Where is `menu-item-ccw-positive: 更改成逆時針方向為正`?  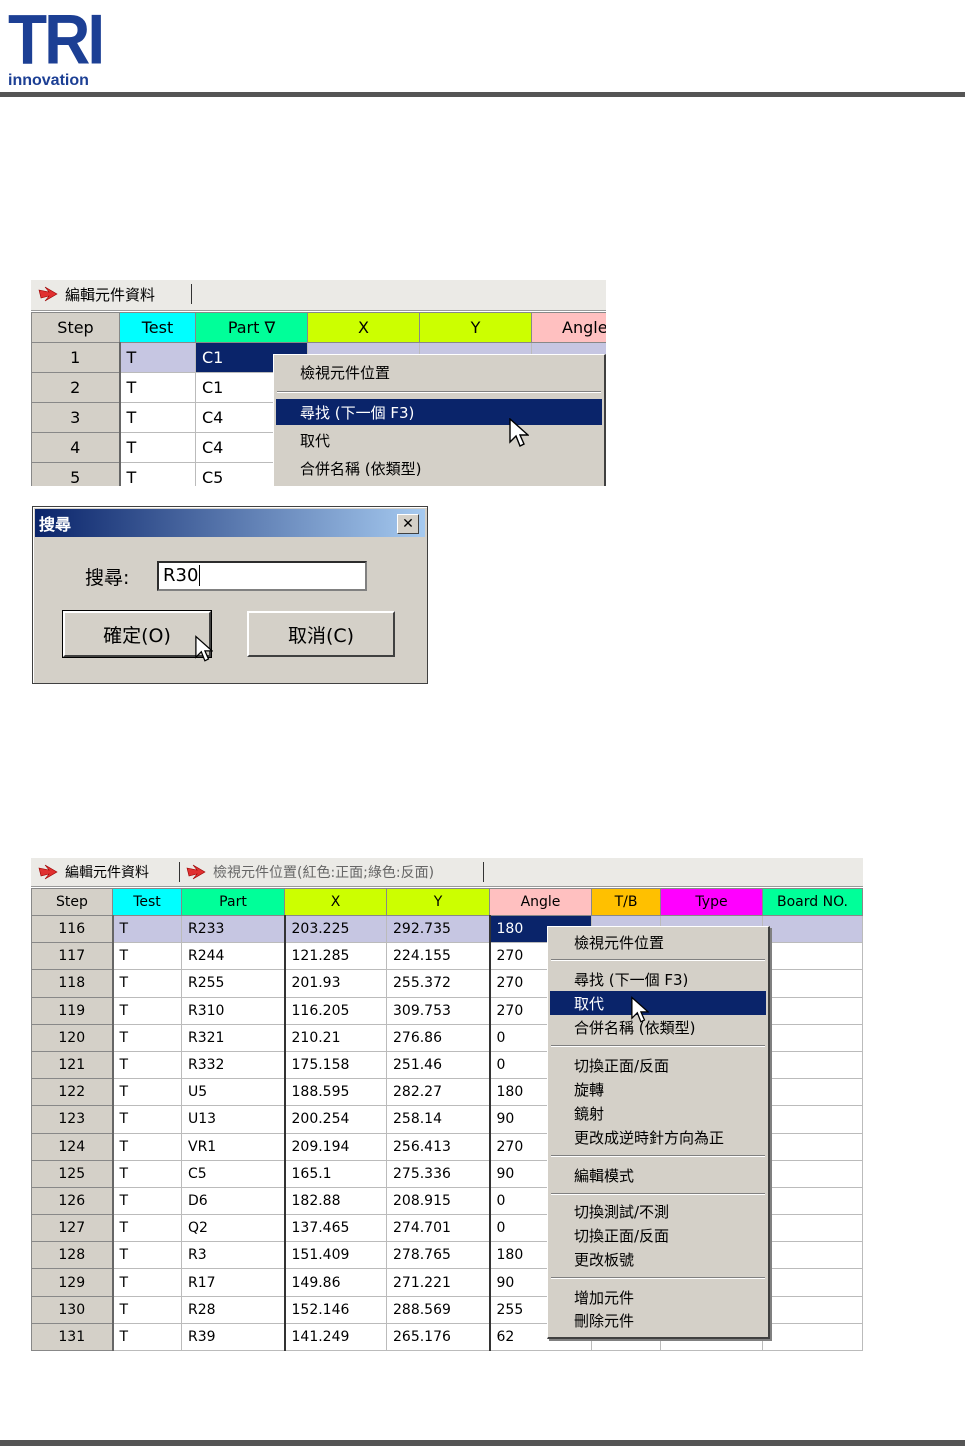 menu-item-ccw-positive: 更改成逆時針方向為正 is located at coordinates (658, 1137).